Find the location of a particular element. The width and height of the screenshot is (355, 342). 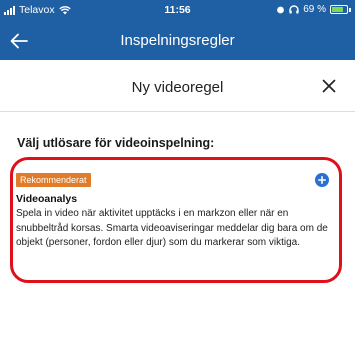

option-title: Videoanalys is located at coordinates (47, 199).